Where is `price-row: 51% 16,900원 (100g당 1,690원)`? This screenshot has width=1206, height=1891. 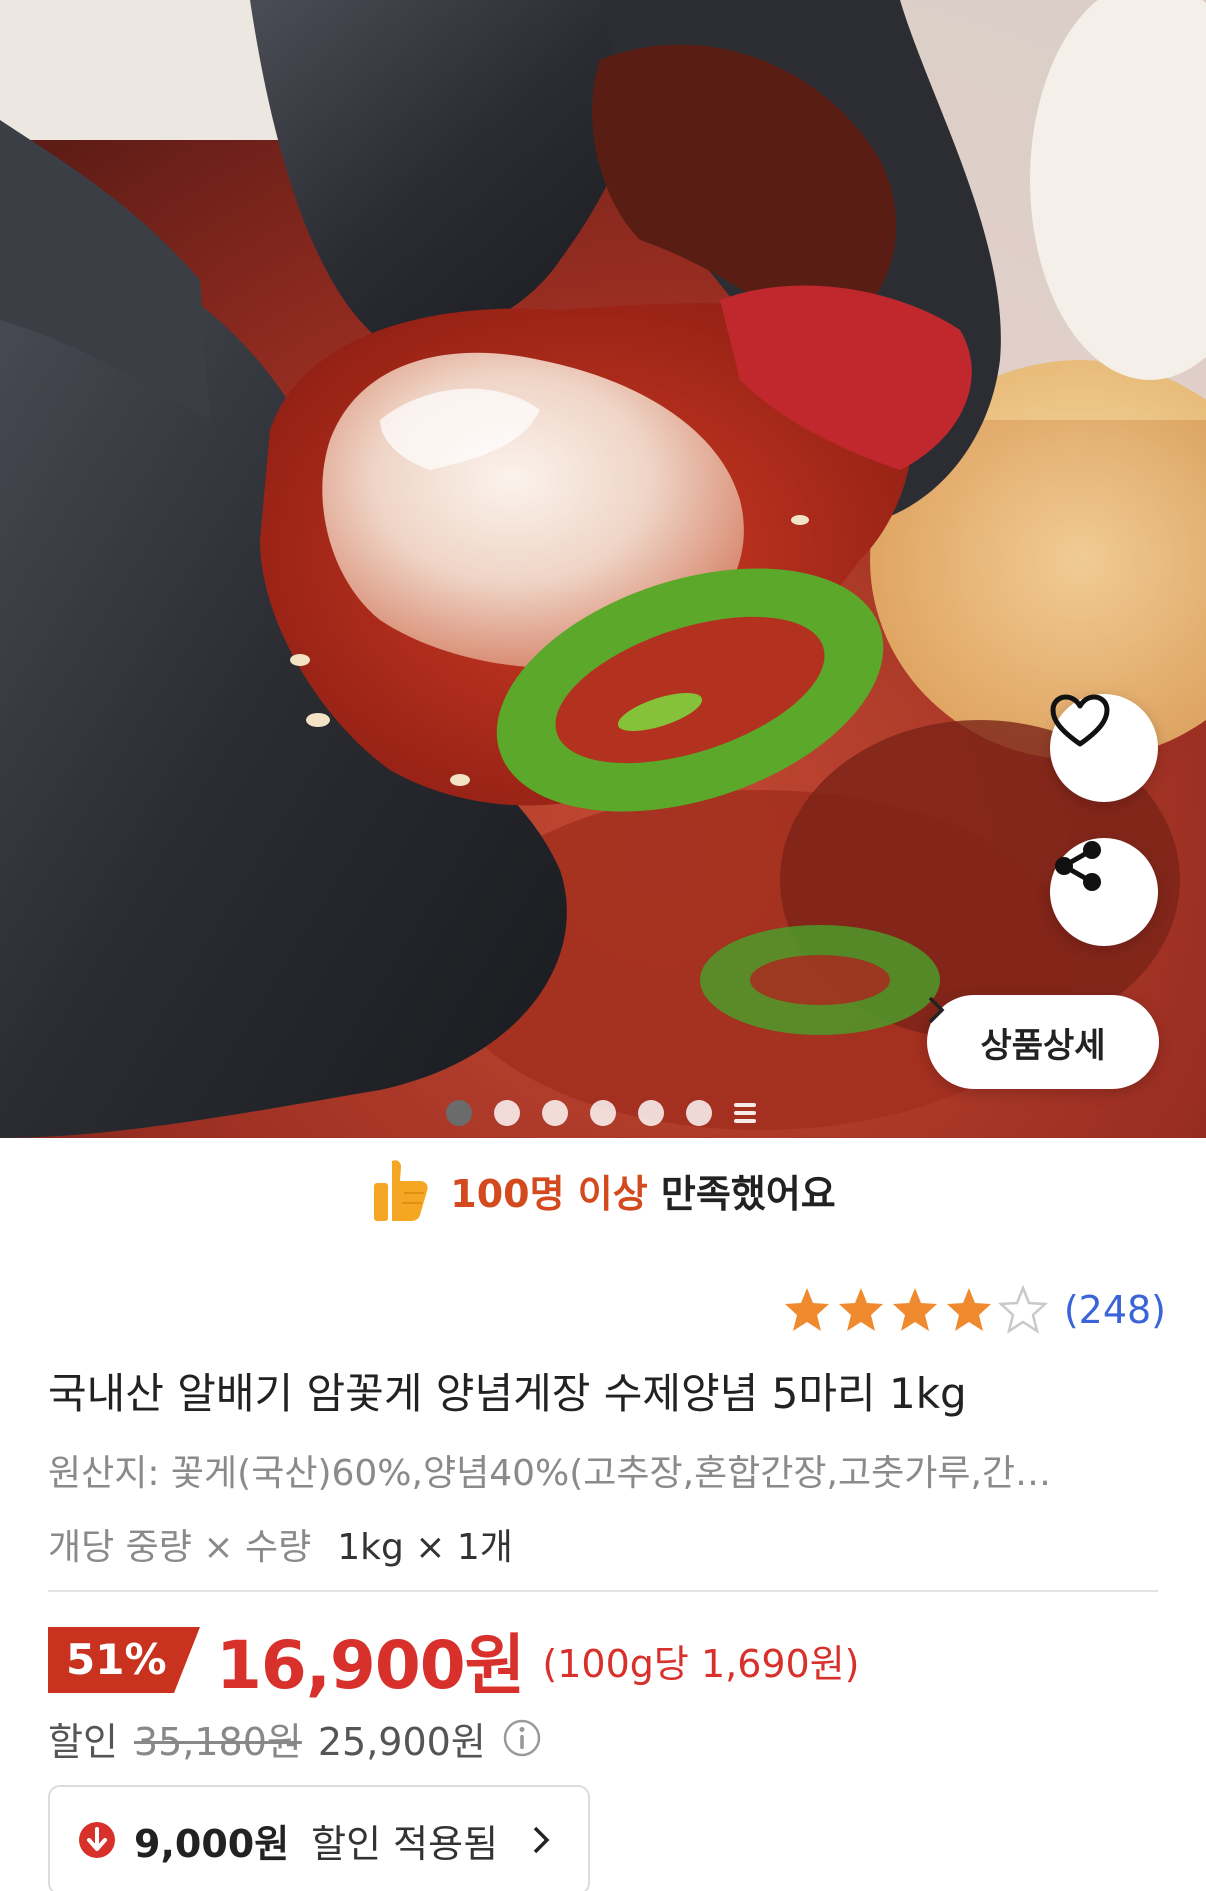
price-row: 51% 16,900원 (100g당 1,690원) is located at coordinates (454, 1662).